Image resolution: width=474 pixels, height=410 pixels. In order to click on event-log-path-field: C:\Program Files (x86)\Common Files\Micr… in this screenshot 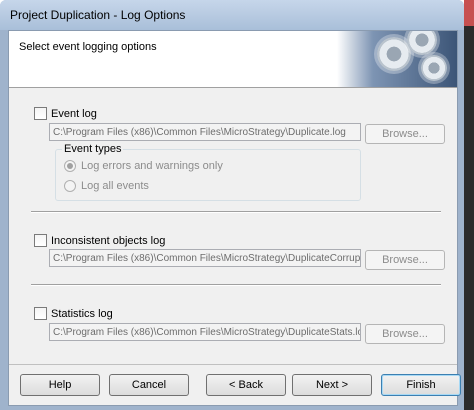, I will do `click(205, 132)`.